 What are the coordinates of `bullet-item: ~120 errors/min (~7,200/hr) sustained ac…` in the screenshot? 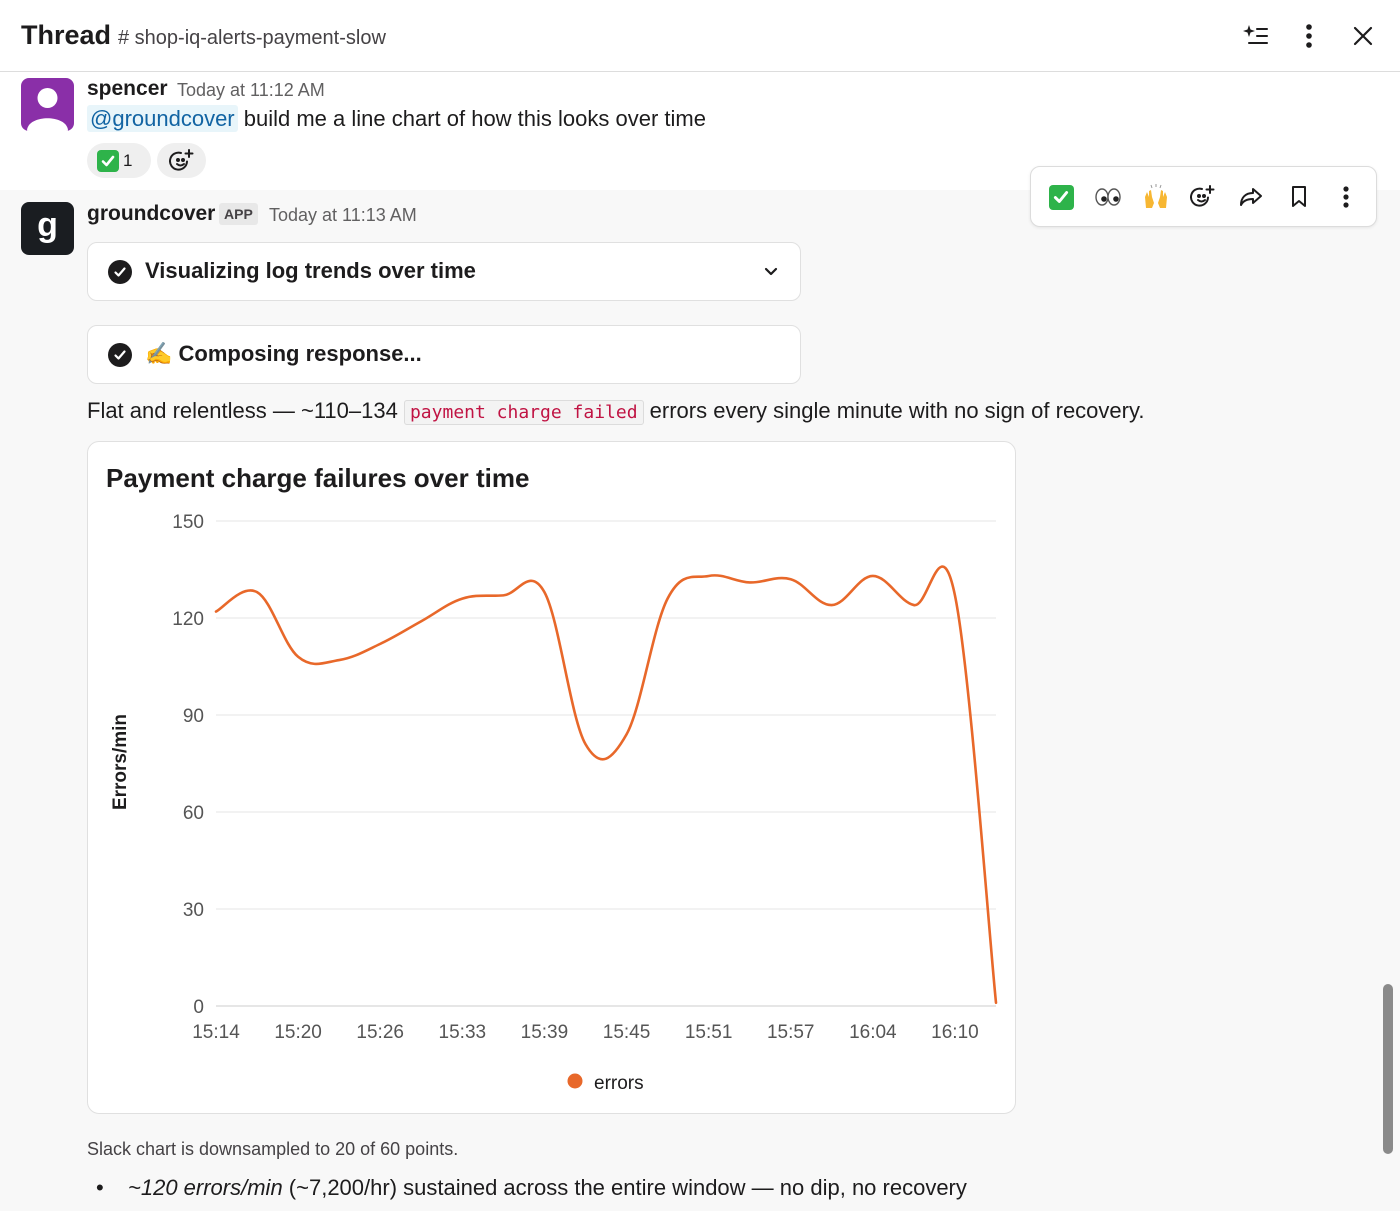 It's located at (547, 1188).